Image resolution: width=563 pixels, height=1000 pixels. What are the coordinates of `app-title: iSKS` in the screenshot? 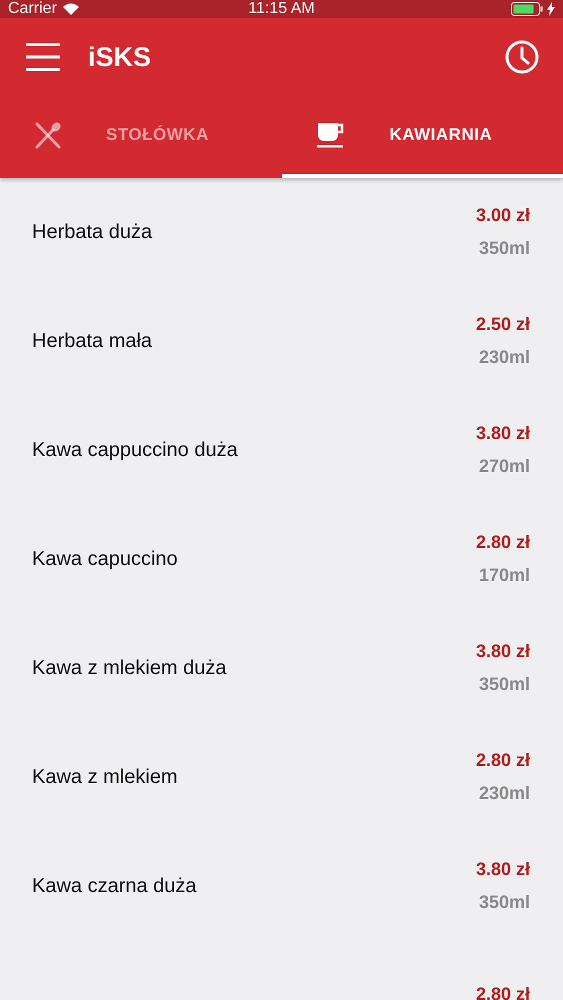 It's located at (120, 57).